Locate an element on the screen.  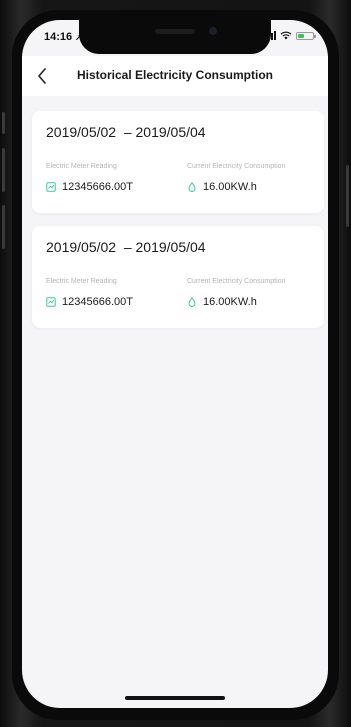
status-time-text: 14:16 is located at coordinates (58, 37).